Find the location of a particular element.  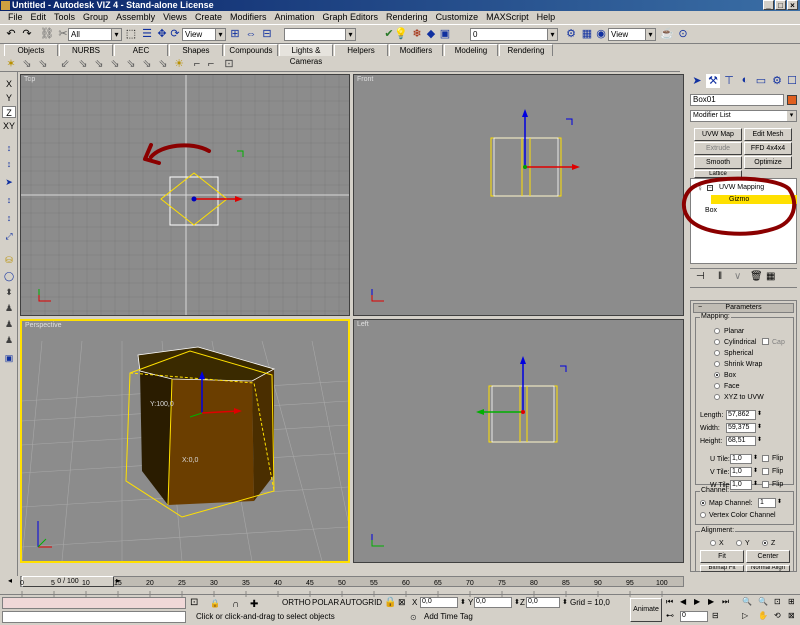

pan-icon: ✋ is located at coordinates (763, 615).